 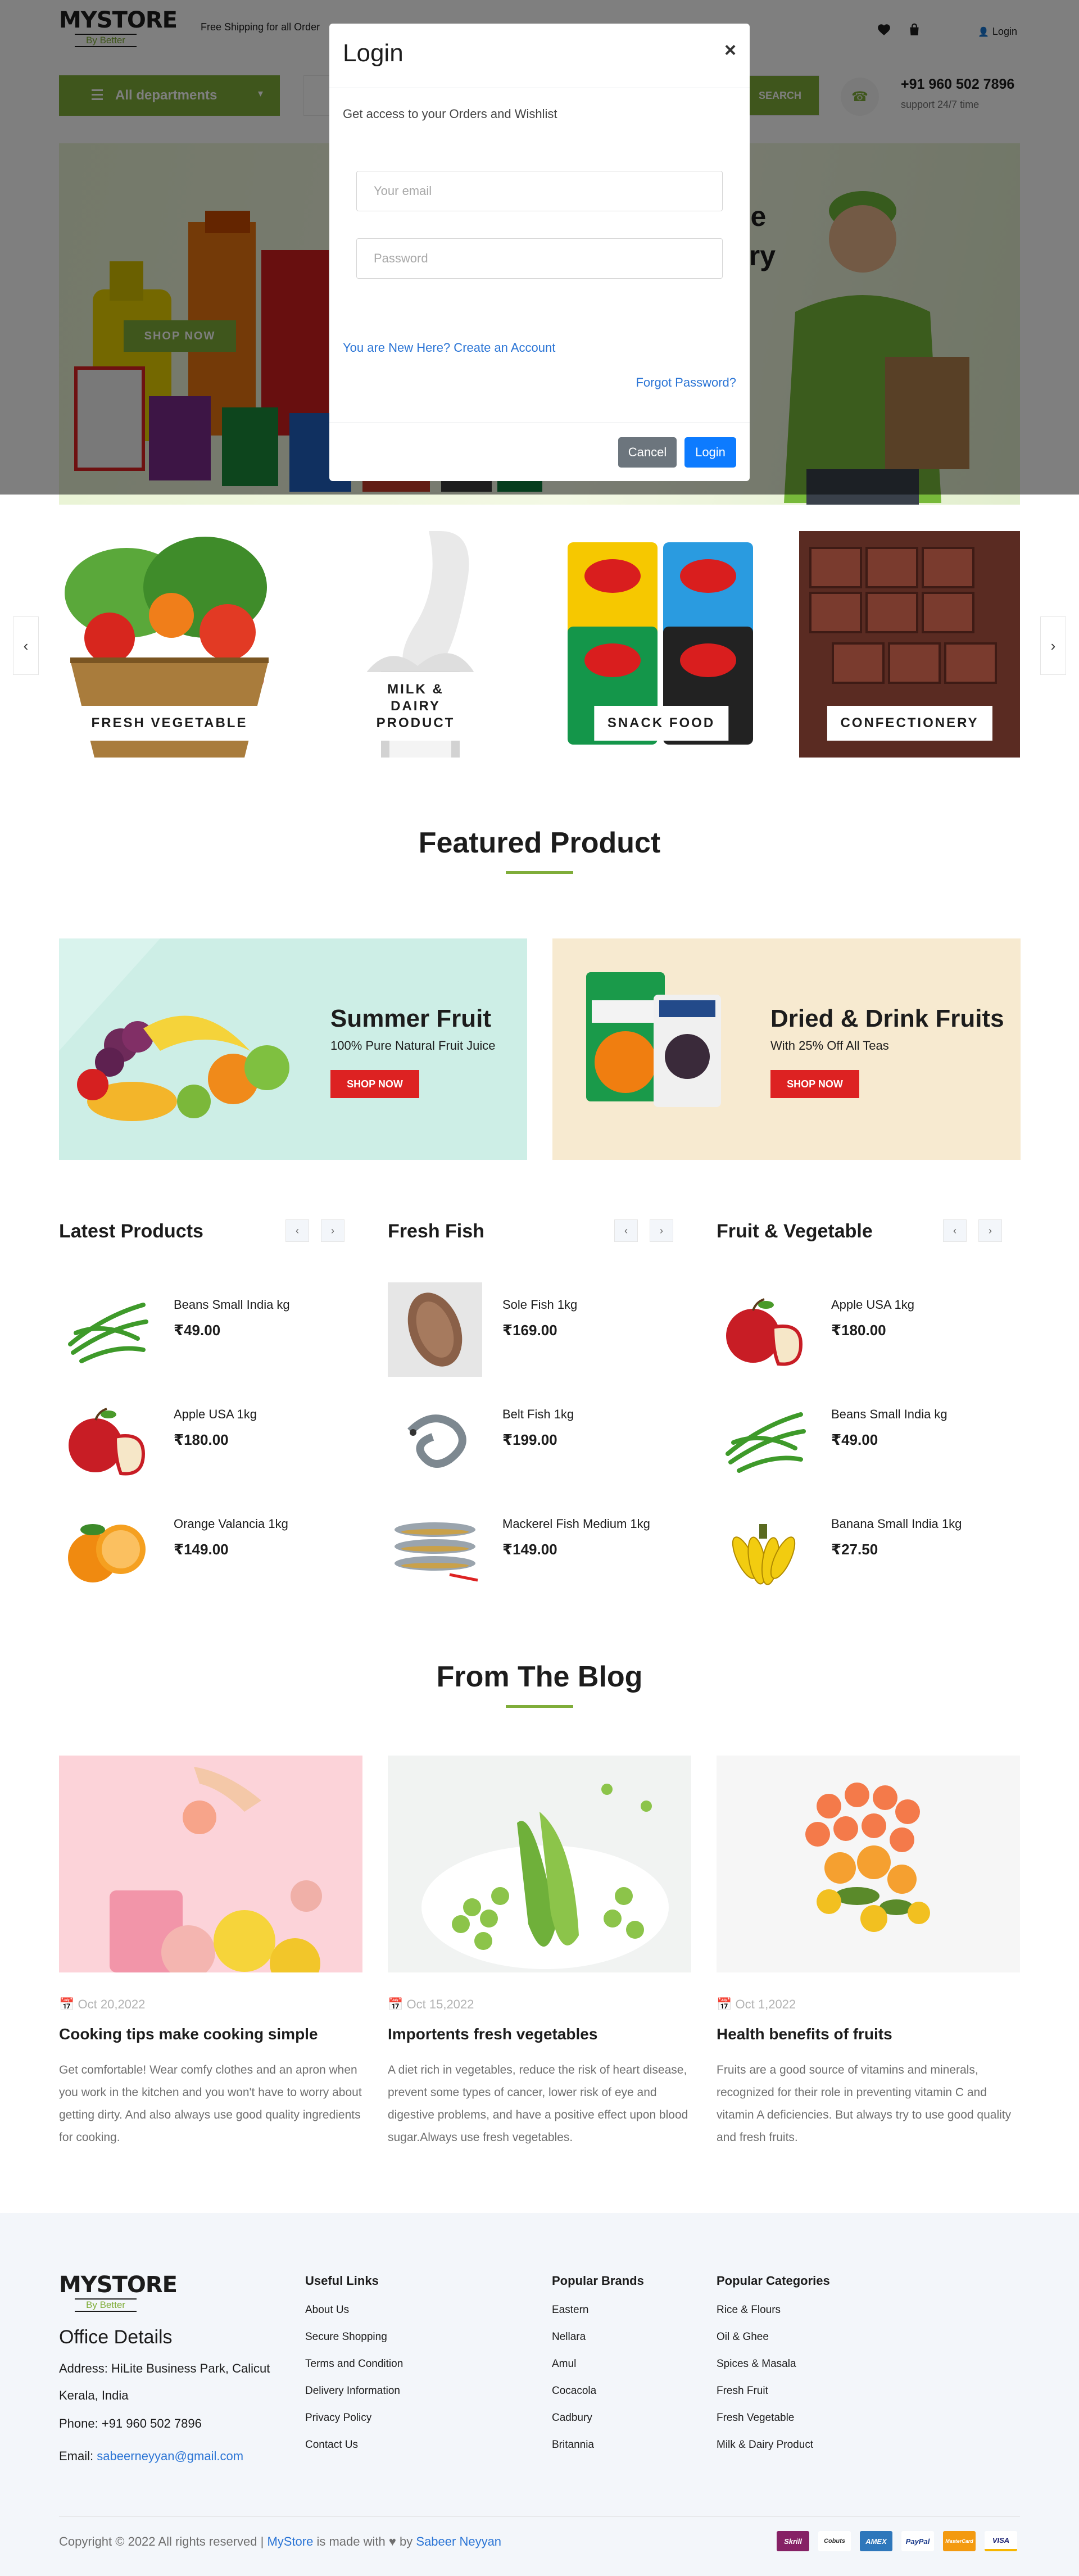 What do you see at coordinates (574, 2391) in the screenshot?
I see `footer-brand-link: Cocacola` at bounding box center [574, 2391].